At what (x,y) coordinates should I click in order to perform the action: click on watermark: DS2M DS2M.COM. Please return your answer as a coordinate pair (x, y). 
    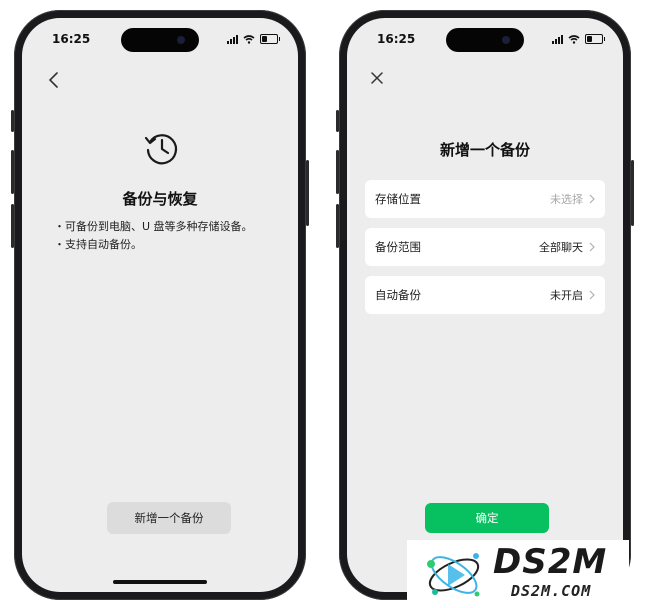
    Looking at the image, I should click on (518, 574).